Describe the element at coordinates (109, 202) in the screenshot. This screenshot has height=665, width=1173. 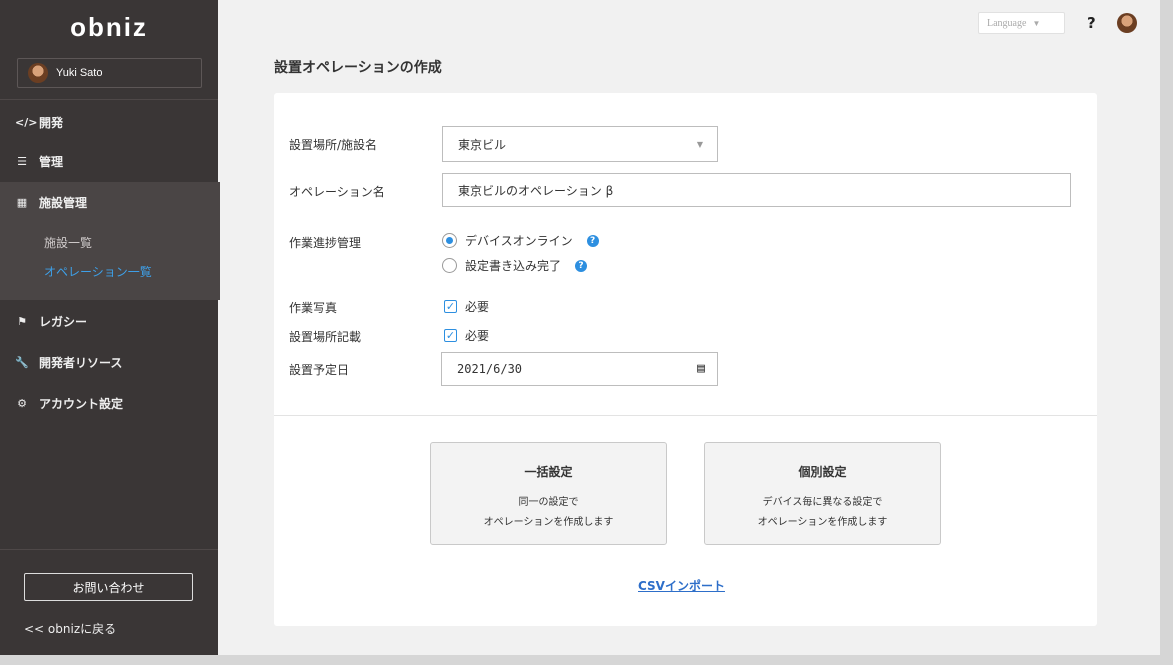
I see `sidebar-item-facility: ▦ 施設管理` at that location.